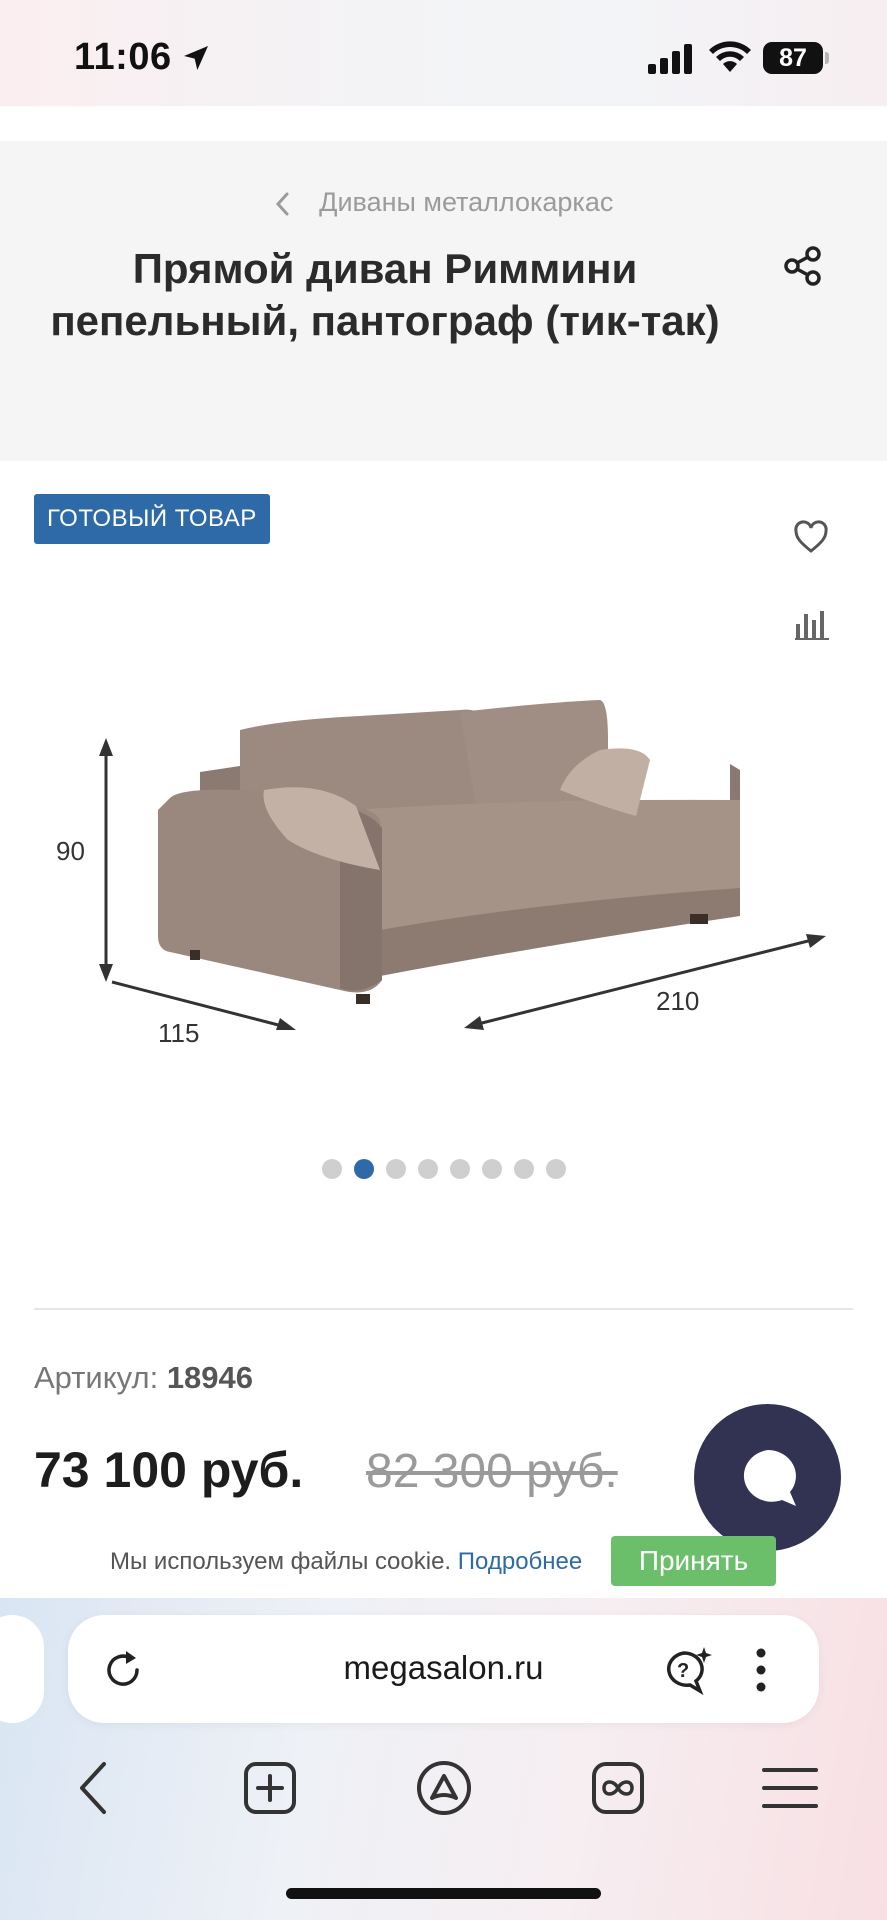  What do you see at coordinates (270, 1788) in the screenshot?
I see `new-tab-icon` at bounding box center [270, 1788].